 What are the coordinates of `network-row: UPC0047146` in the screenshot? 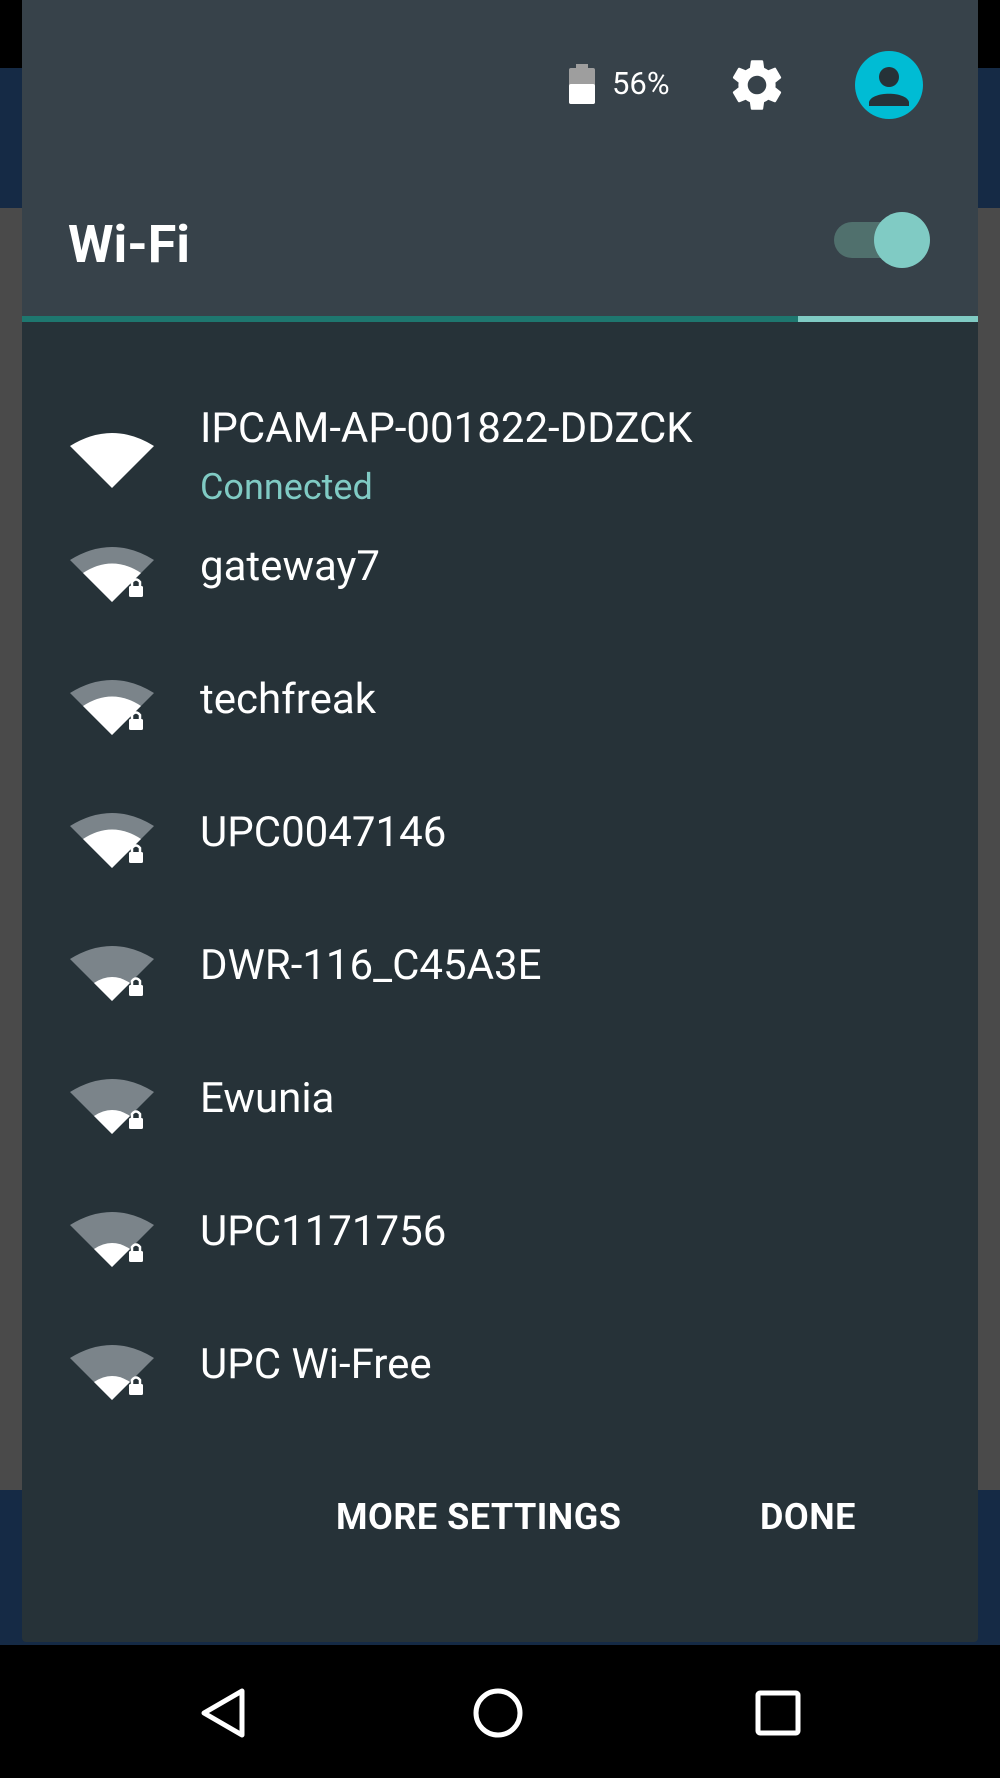 It's located at (500, 870).